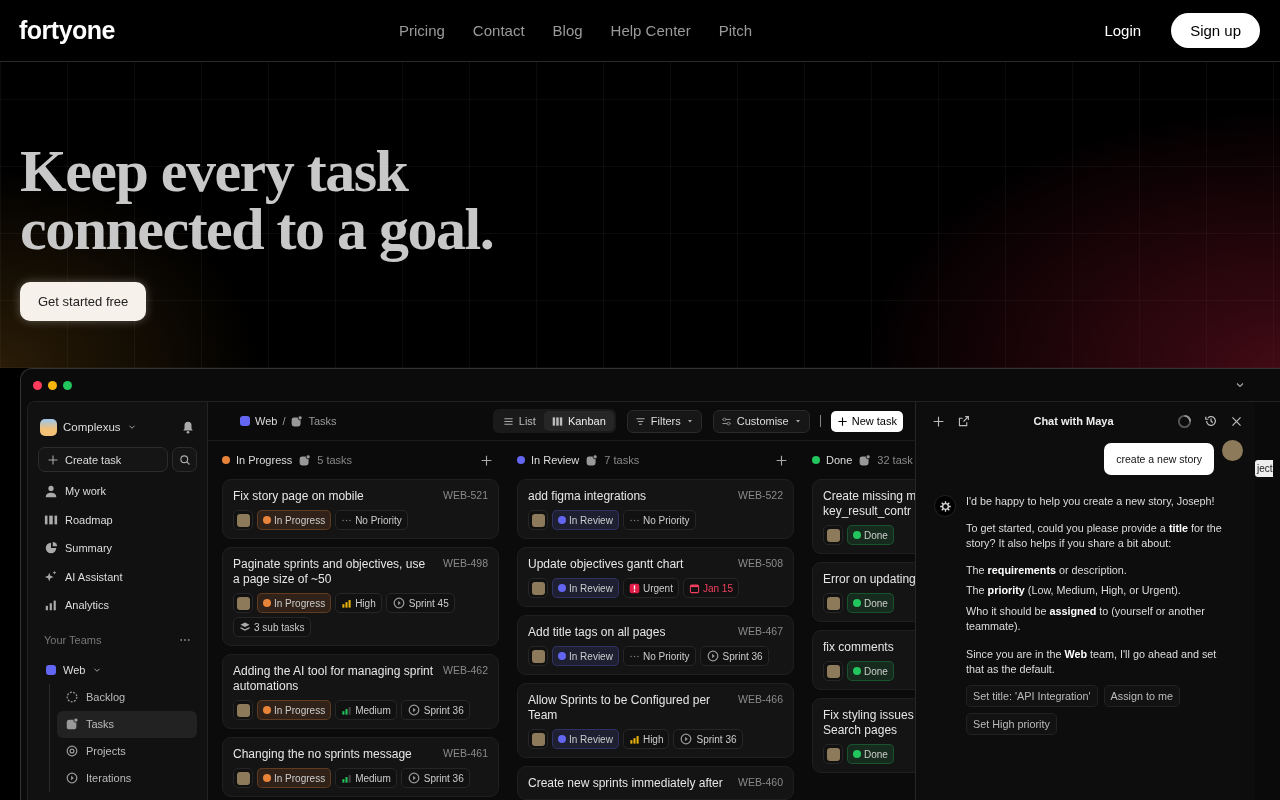 The height and width of the screenshot is (800, 1280). I want to click on brand-logo: fortyone, so click(209, 30).